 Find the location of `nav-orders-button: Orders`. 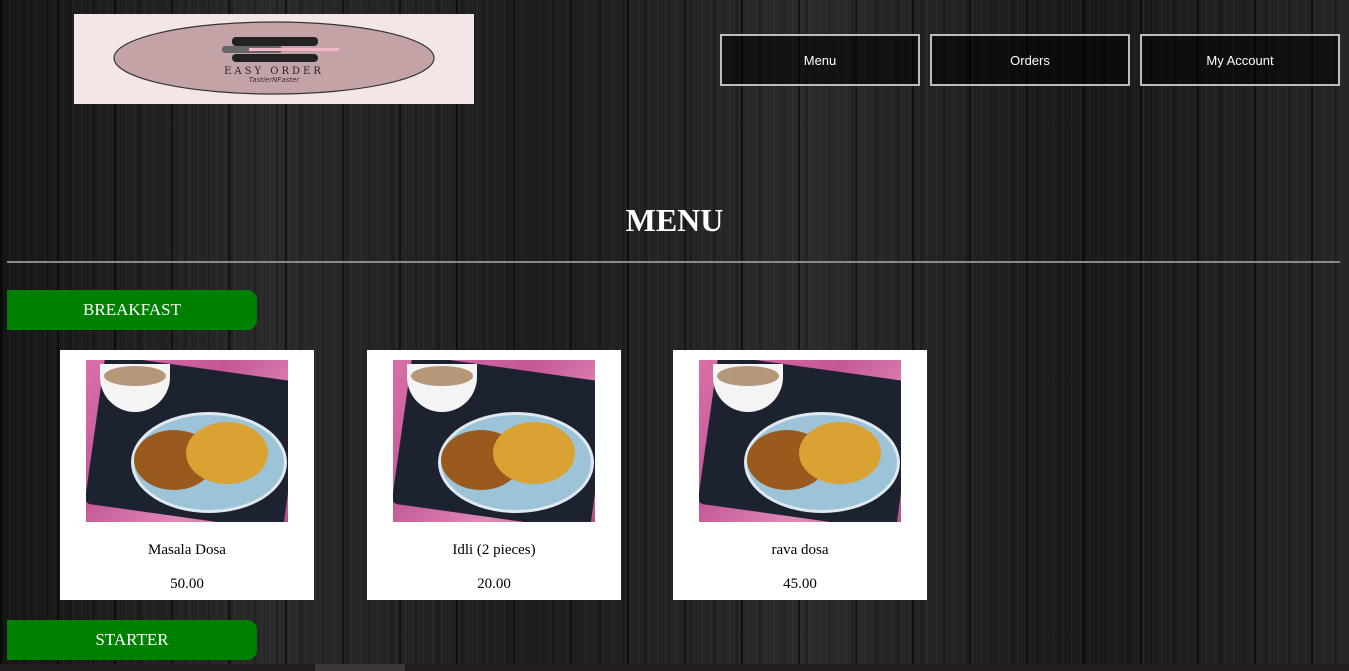

nav-orders-button: Orders is located at coordinates (1030, 60).